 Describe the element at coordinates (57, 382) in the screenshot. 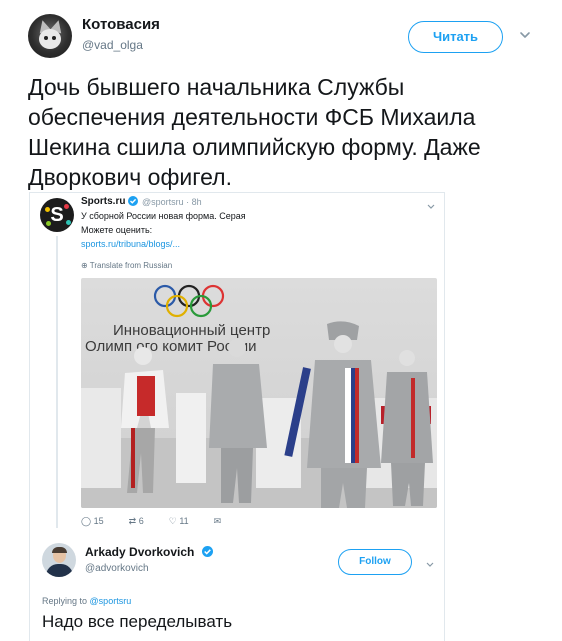

I see `thread-line` at that location.